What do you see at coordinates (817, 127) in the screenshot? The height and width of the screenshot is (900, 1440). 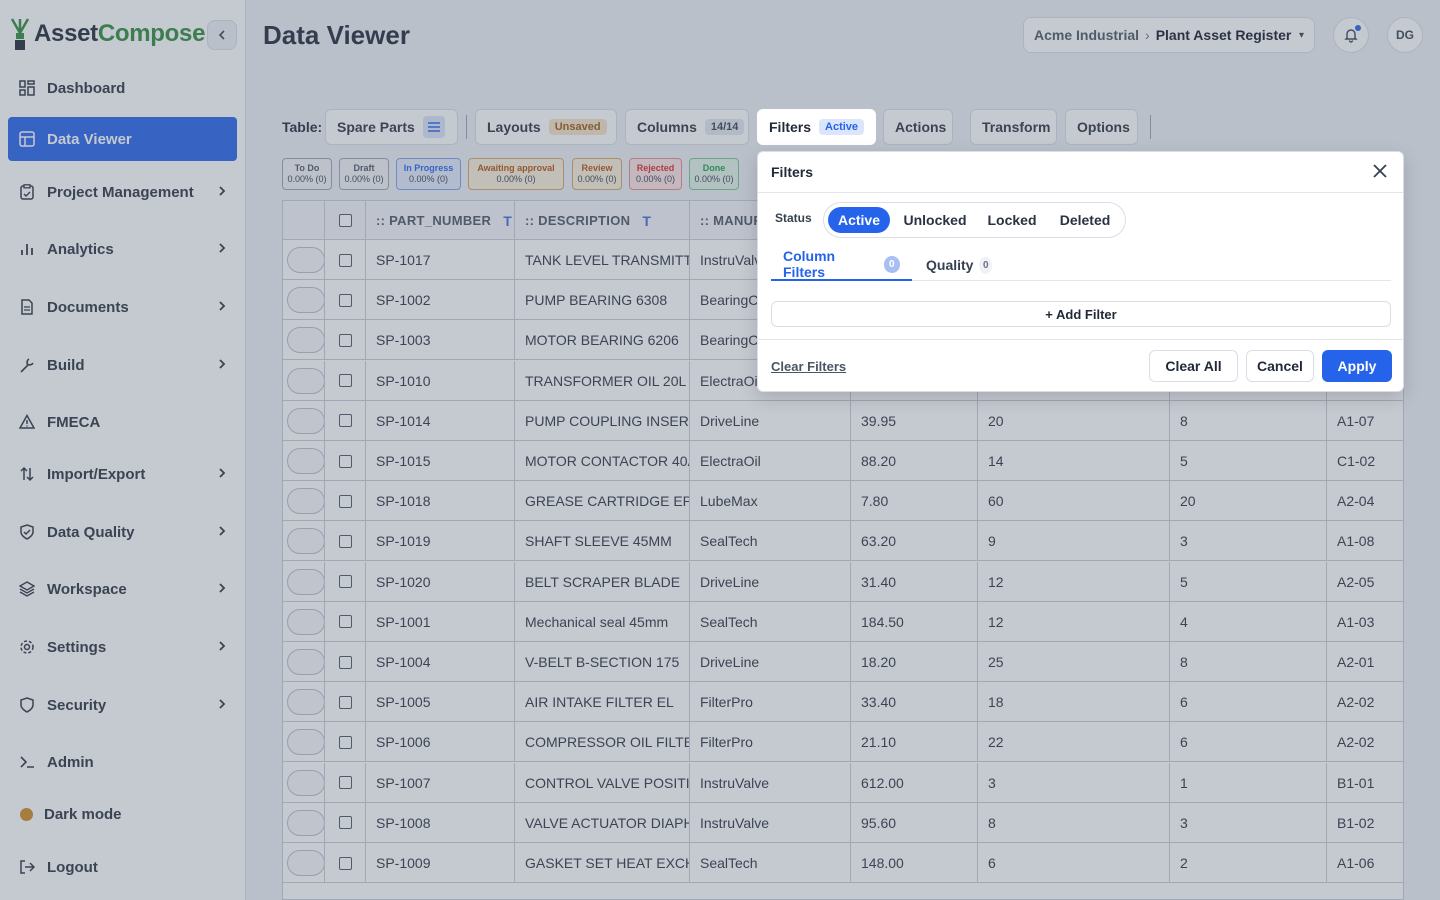 I see `filters-tab-active: Filters Active` at bounding box center [817, 127].